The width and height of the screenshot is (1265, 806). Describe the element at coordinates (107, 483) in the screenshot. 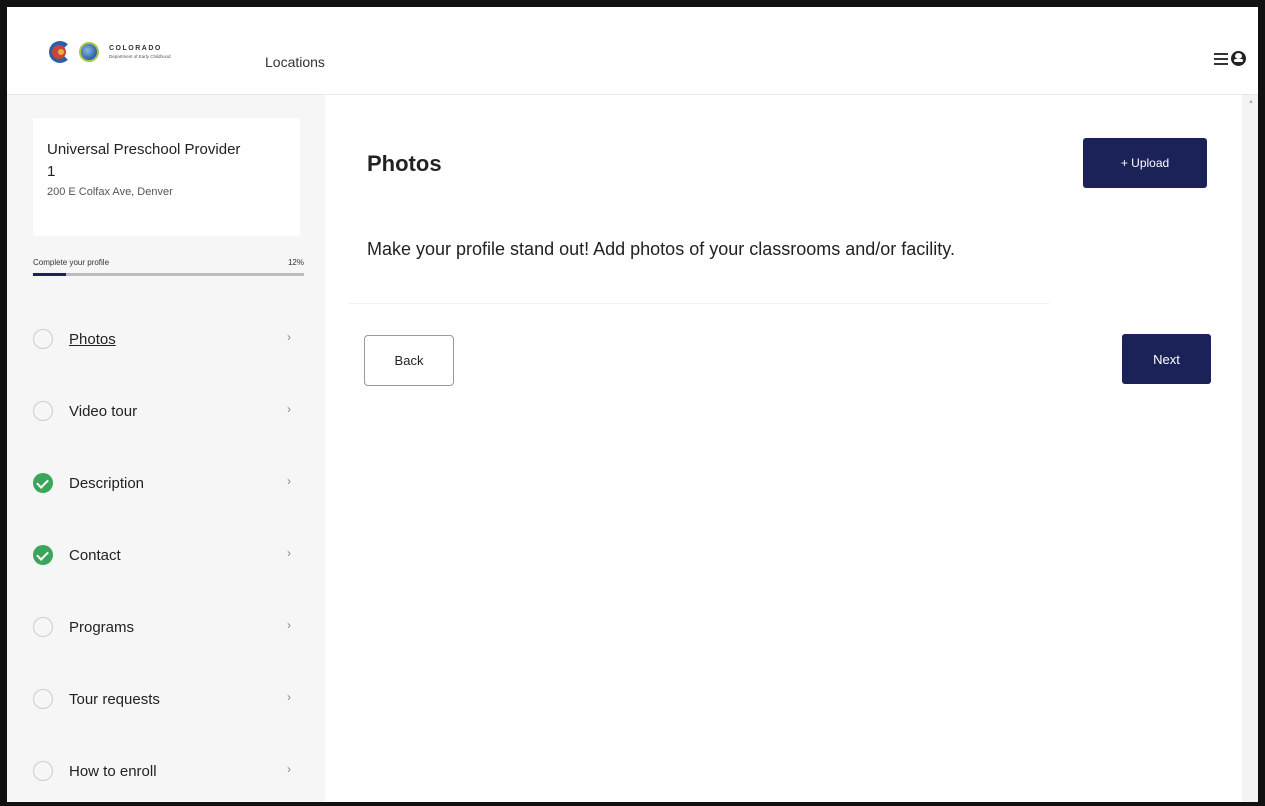

I see `sidebar-item-label: Description` at that location.